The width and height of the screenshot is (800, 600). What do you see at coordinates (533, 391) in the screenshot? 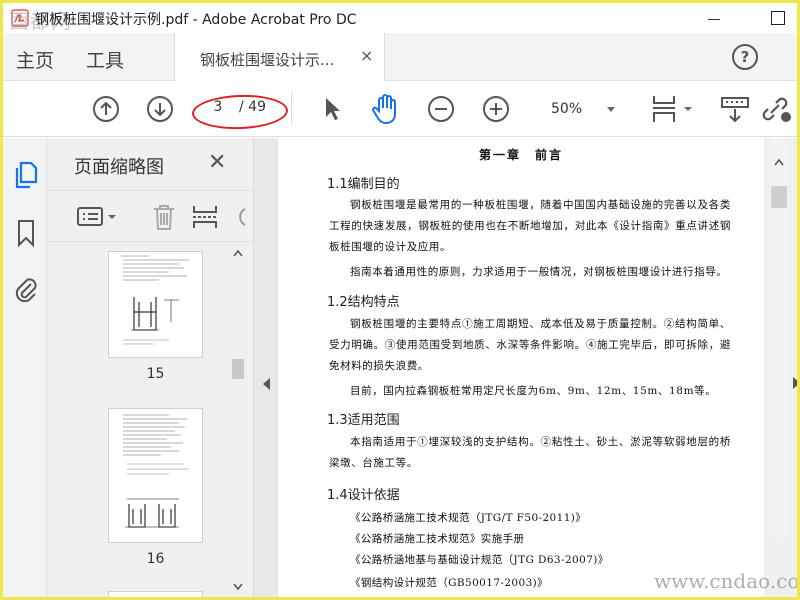
I see `paragraph: 目前，国内拉森钢板桩常用定尺长度为6m、9m、12m、15m、18m等。` at bounding box center [533, 391].